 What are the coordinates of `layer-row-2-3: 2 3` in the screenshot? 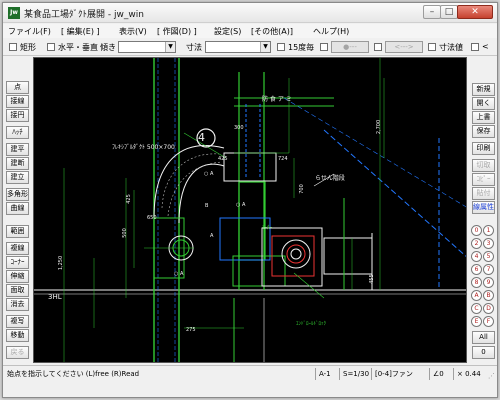 It's located at (483, 244).